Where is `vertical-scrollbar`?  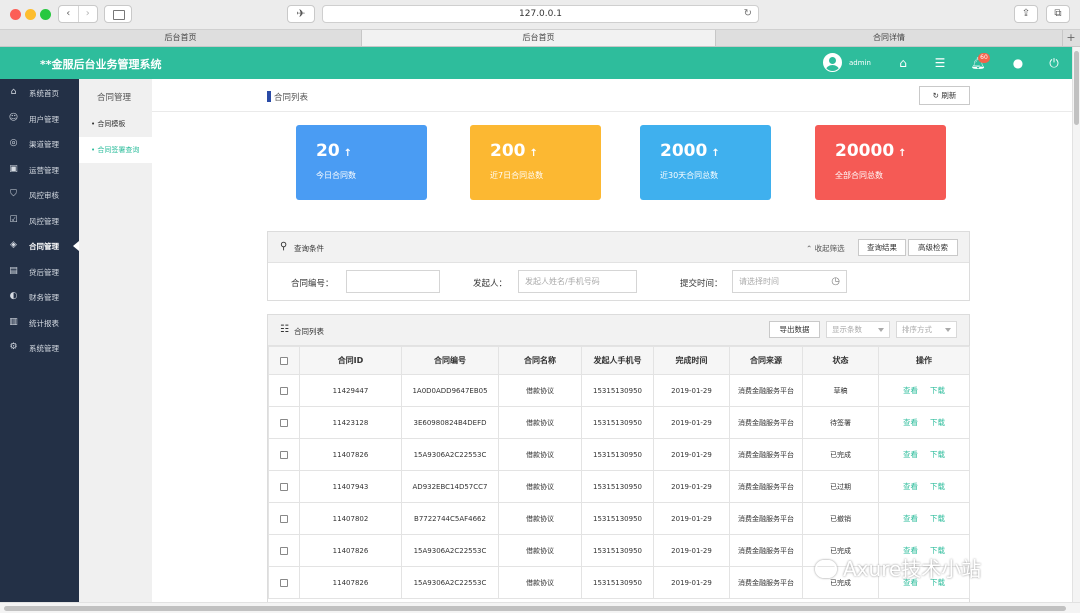 vertical-scrollbar is located at coordinates (1076, 324).